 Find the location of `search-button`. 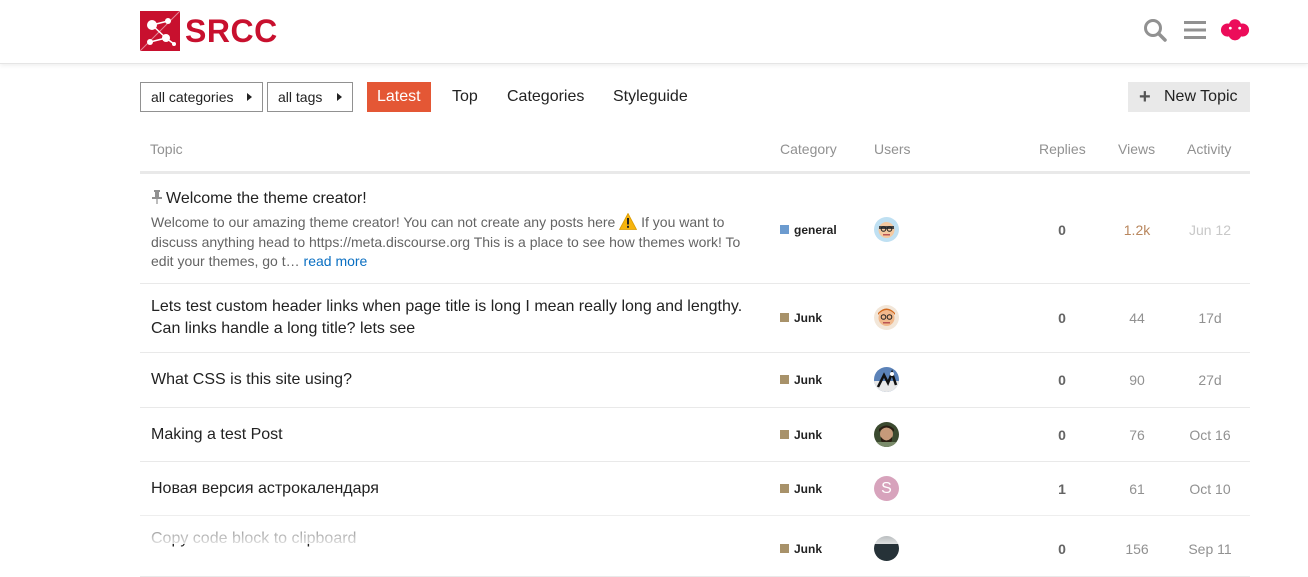

search-button is located at coordinates (1155, 30).